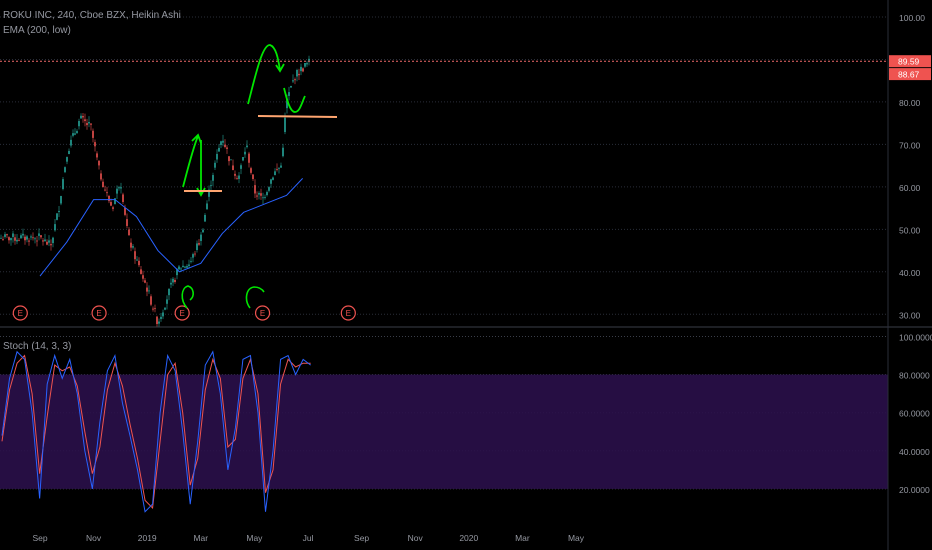 This screenshot has width=932, height=550. What do you see at coordinates (910, 273) in the screenshot?
I see `price-tick-label: 40.00` at bounding box center [910, 273].